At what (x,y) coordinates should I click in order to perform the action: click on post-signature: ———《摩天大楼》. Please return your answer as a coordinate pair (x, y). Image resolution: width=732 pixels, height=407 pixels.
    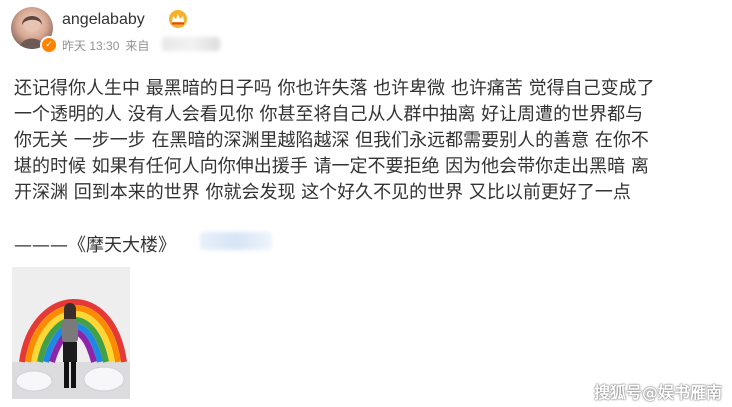
    Looking at the image, I should click on (95, 245).